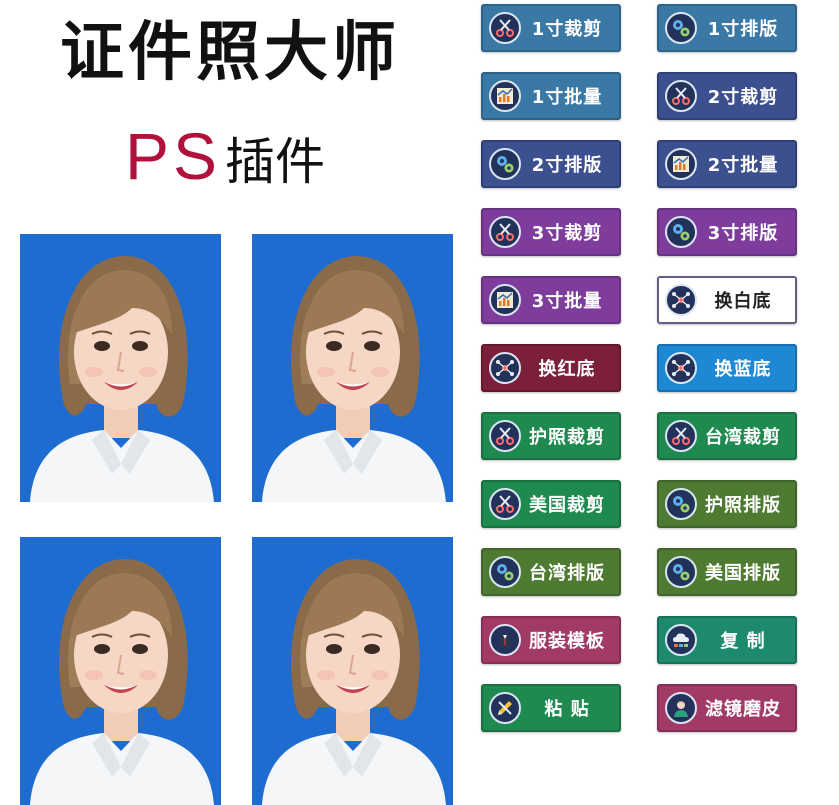 The image size is (839, 805). What do you see at coordinates (743, 709) in the screenshot?
I see `button-label: 滤镜磨皮` at bounding box center [743, 709].